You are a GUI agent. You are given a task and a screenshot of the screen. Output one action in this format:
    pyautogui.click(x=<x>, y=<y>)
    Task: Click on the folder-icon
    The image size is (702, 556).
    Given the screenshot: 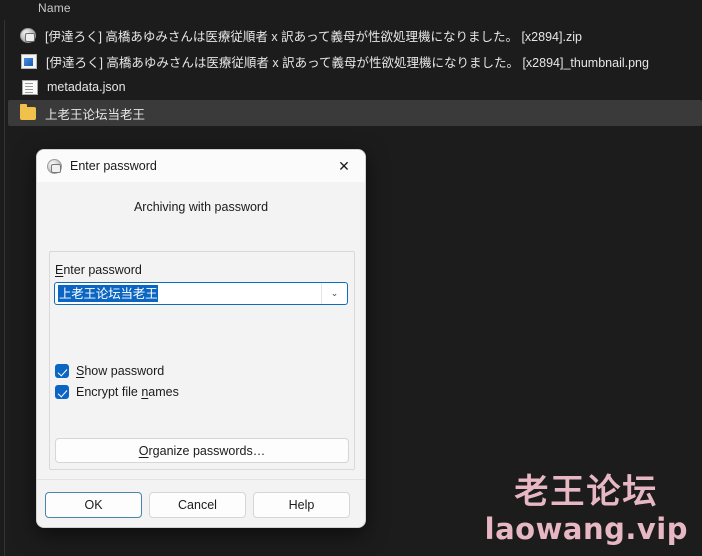 What is the action you would take?
    pyautogui.click(x=28, y=112)
    